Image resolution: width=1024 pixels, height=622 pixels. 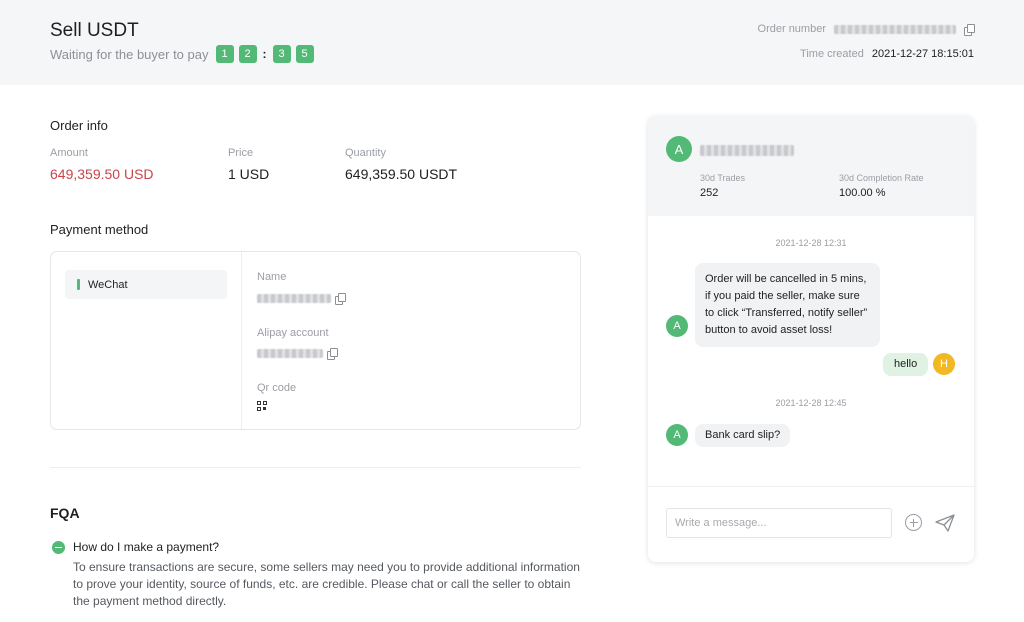 What do you see at coordinates (102, 174) in the screenshot?
I see `amount-value: 649,359.50 USD` at bounding box center [102, 174].